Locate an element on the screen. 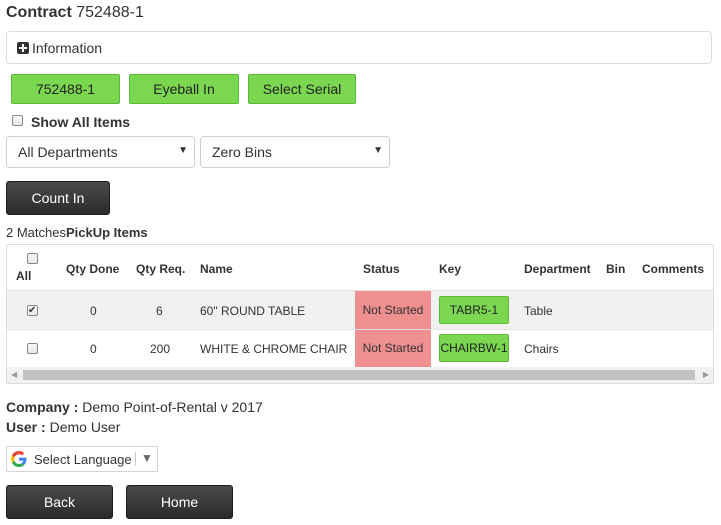 This screenshot has height=525, width=721. show-all-items-checkbox is located at coordinates (17, 120).